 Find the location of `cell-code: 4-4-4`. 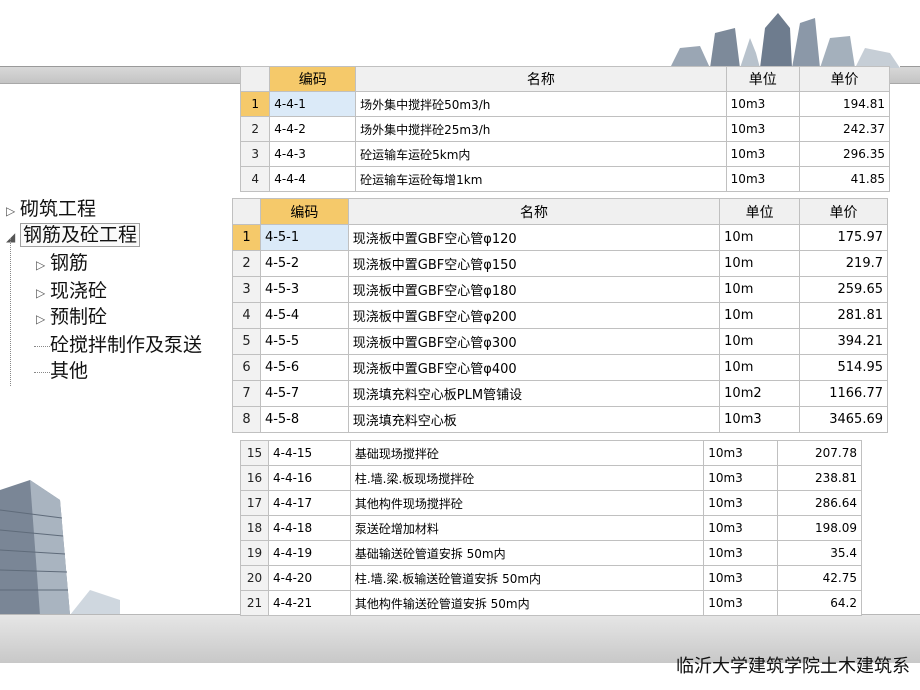

cell-code: 4-4-4 is located at coordinates (313, 179).